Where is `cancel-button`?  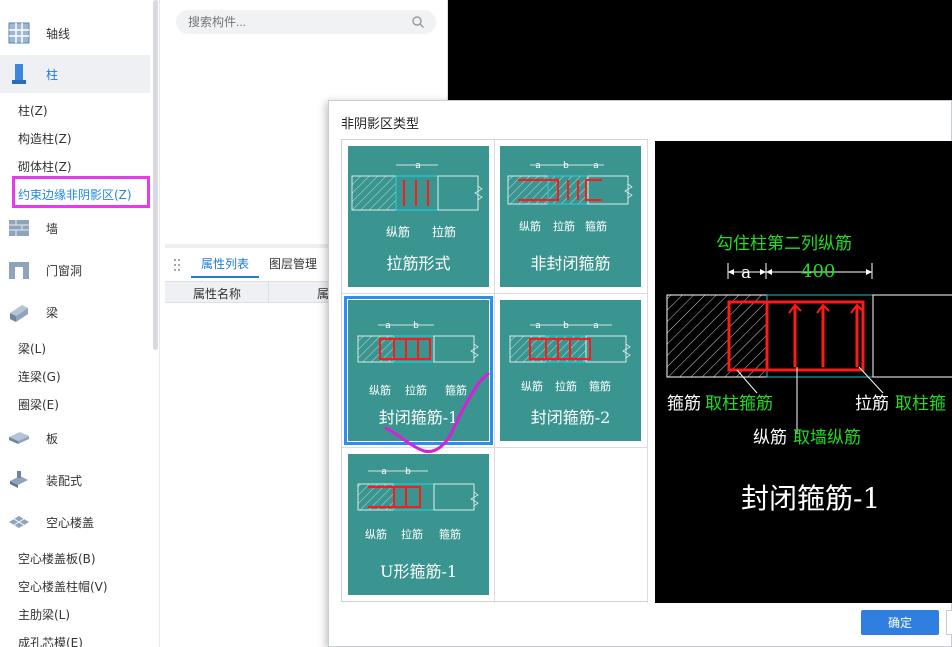
cancel-button is located at coordinates (949, 622).